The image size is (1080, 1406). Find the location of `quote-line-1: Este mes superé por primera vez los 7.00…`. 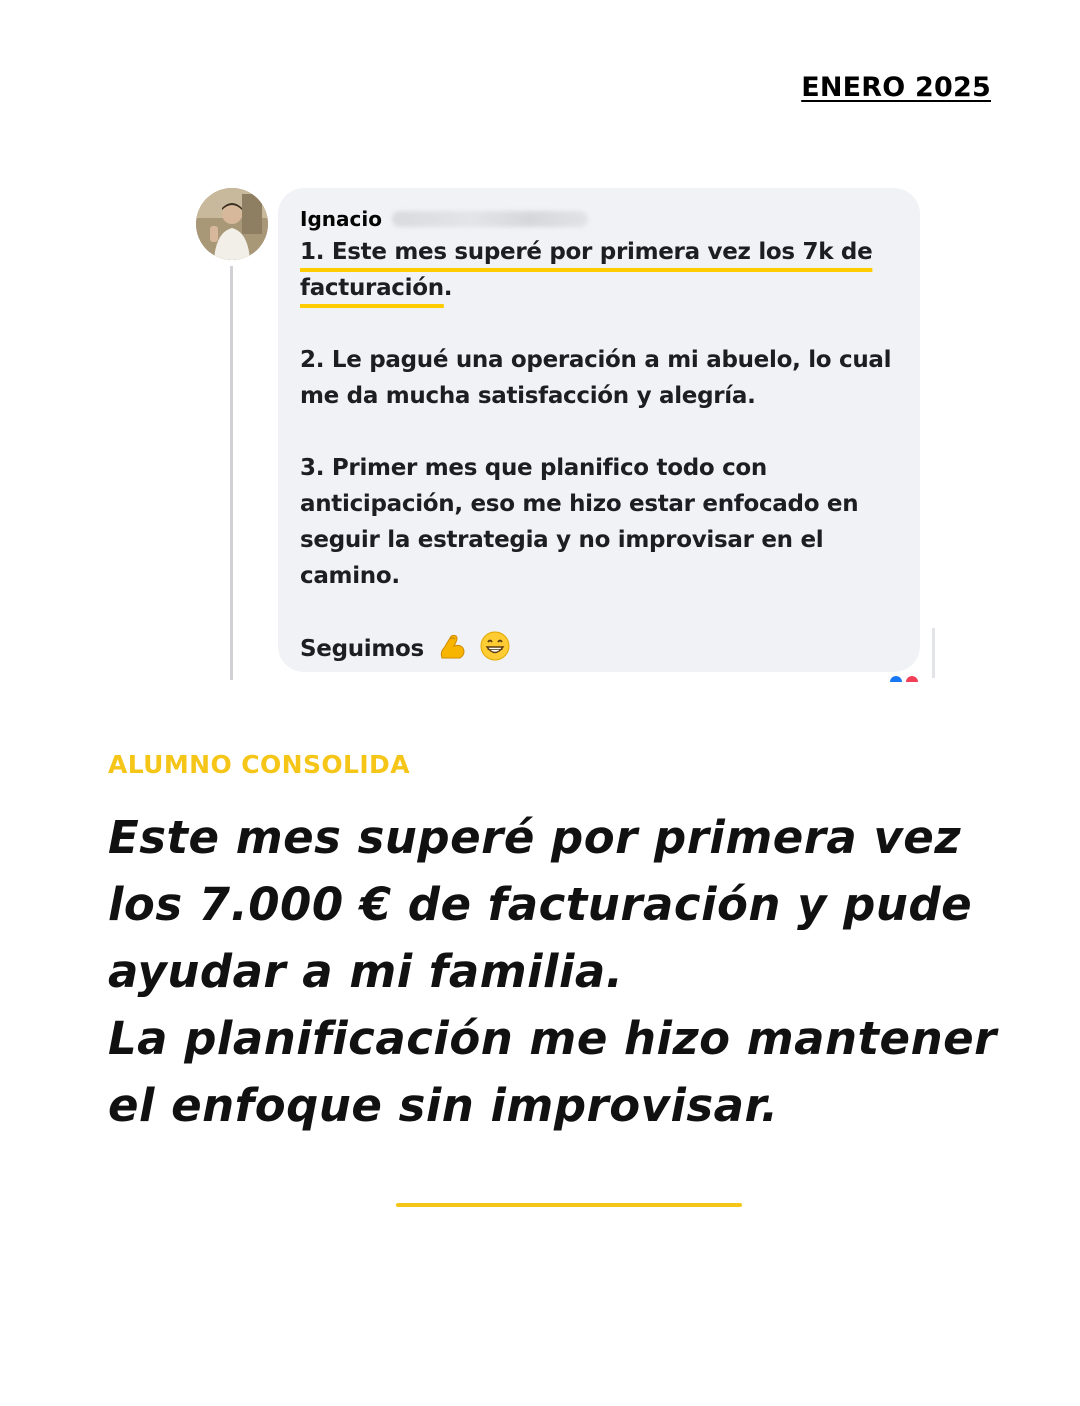

quote-line-1: Este mes superé por primera vez los 7.00… is located at coordinates (540, 904).